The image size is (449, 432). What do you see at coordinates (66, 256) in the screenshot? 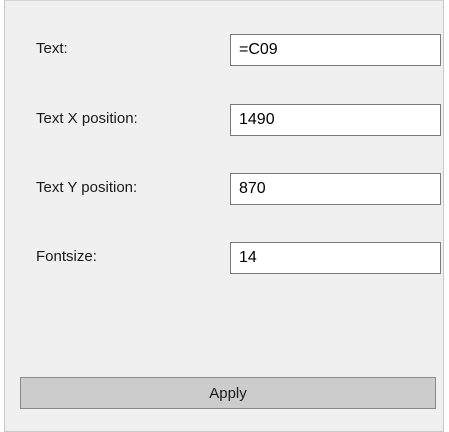
I see `fontsize-label: Fontsize:` at bounding box center [66, 256].